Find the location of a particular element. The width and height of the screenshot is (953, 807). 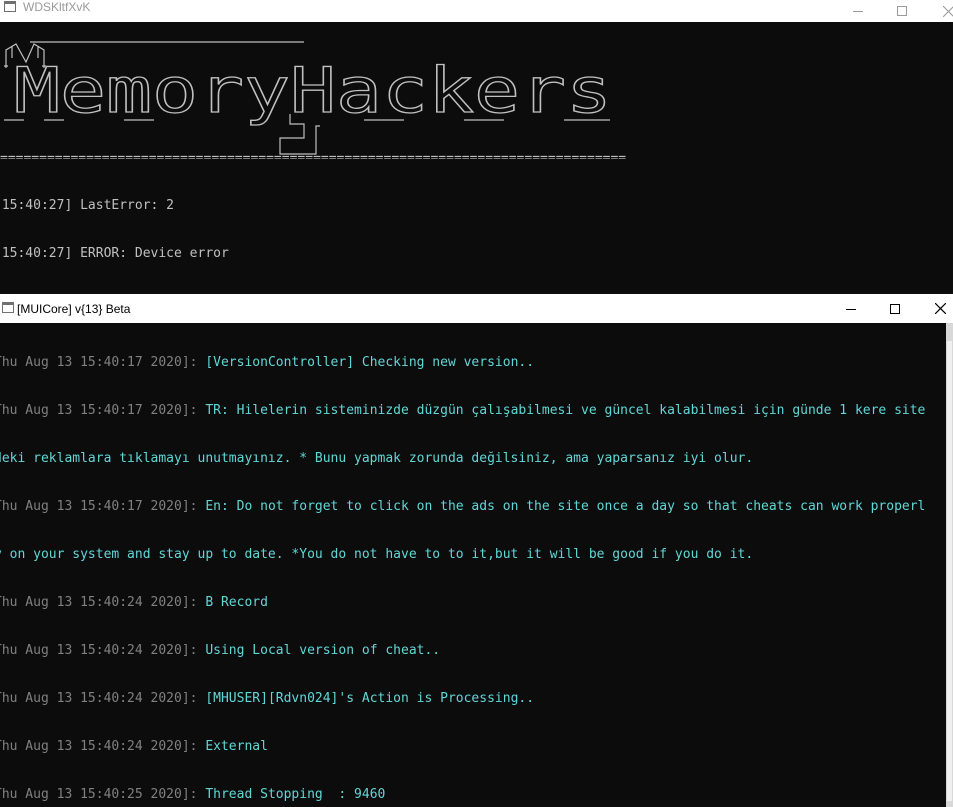

log-line: [15:40:27] LastError: 2 is located at coordinates (87, 205).